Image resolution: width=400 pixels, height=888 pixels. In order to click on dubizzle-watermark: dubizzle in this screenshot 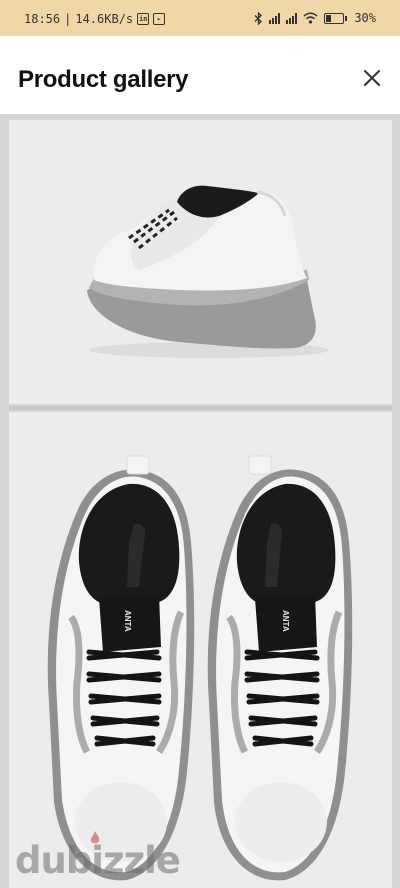, I will do `click(98, 856)`.